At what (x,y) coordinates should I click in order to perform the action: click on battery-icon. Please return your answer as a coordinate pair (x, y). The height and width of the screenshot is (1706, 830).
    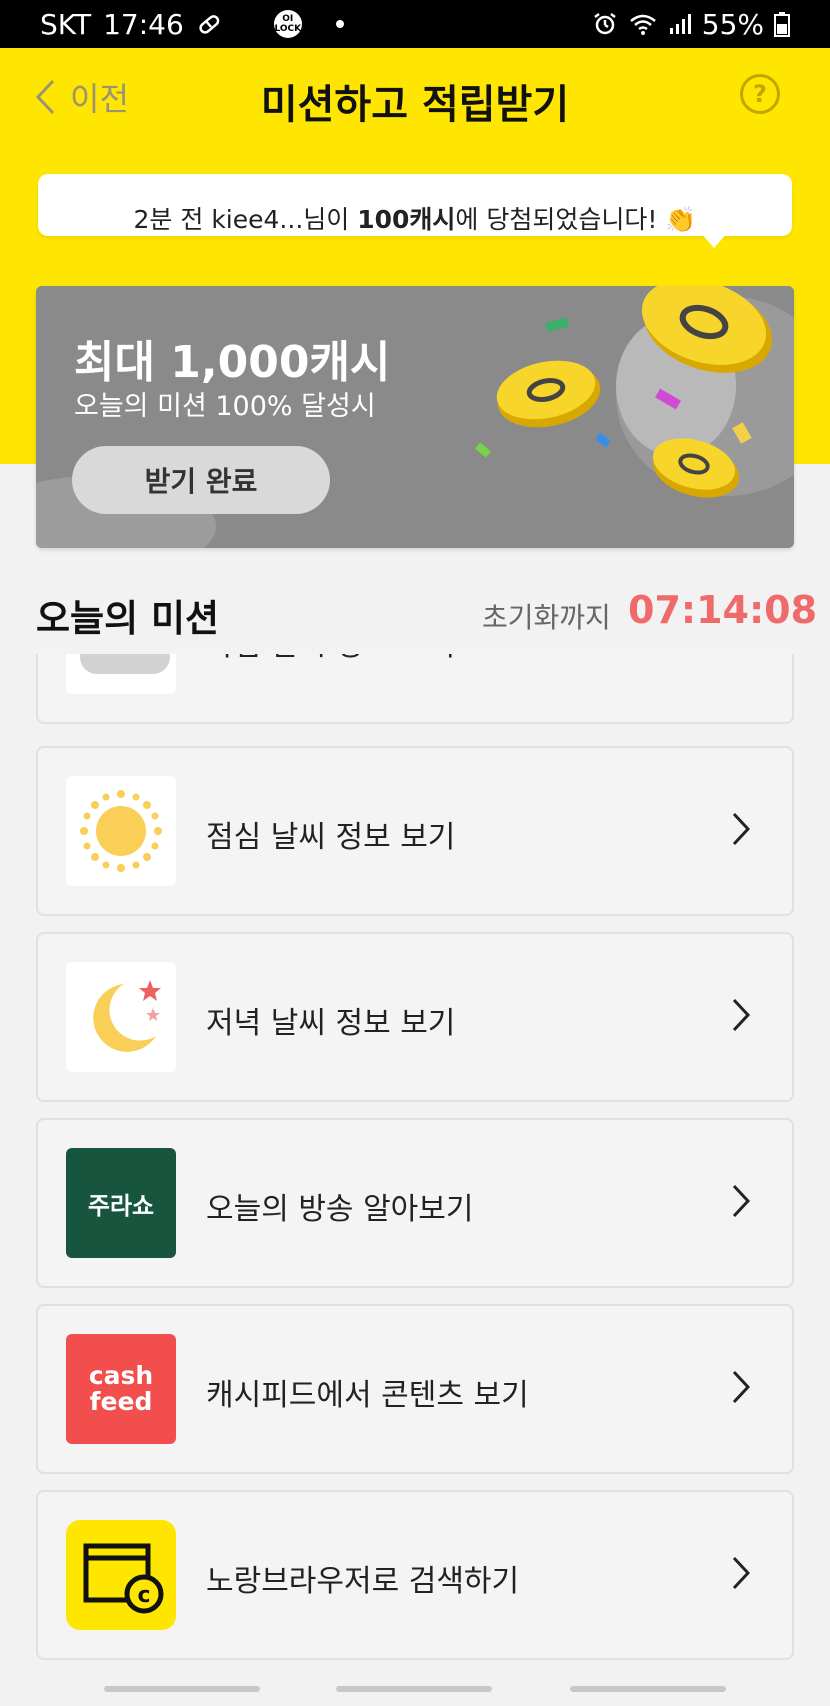
    Looking at the image, I should click on (782, 24).